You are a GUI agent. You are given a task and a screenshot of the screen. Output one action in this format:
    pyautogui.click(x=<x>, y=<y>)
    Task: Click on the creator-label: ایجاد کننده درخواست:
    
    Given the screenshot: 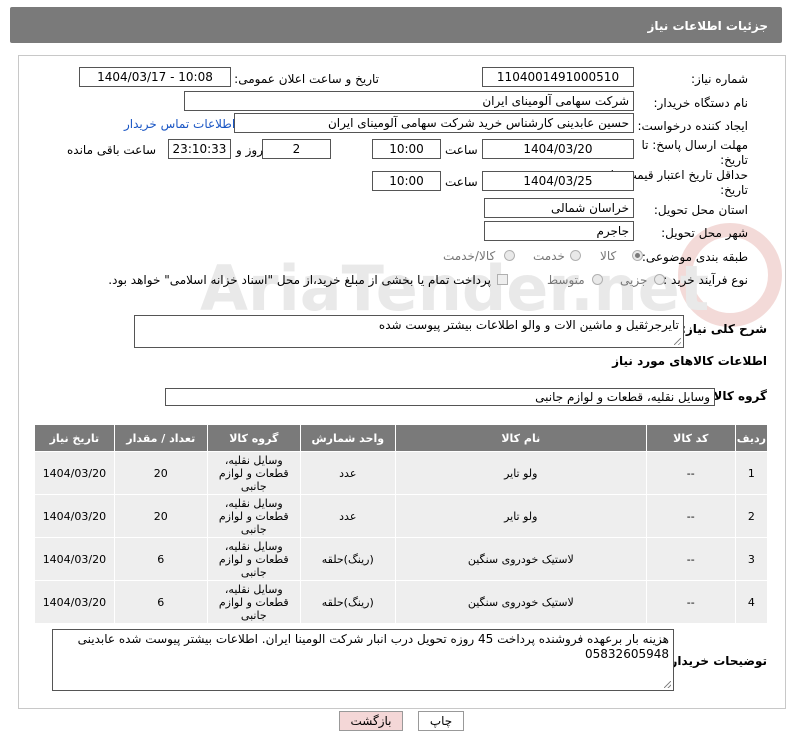 What is the action you would take?
    pyautogui.click(x=692, y=126)
    